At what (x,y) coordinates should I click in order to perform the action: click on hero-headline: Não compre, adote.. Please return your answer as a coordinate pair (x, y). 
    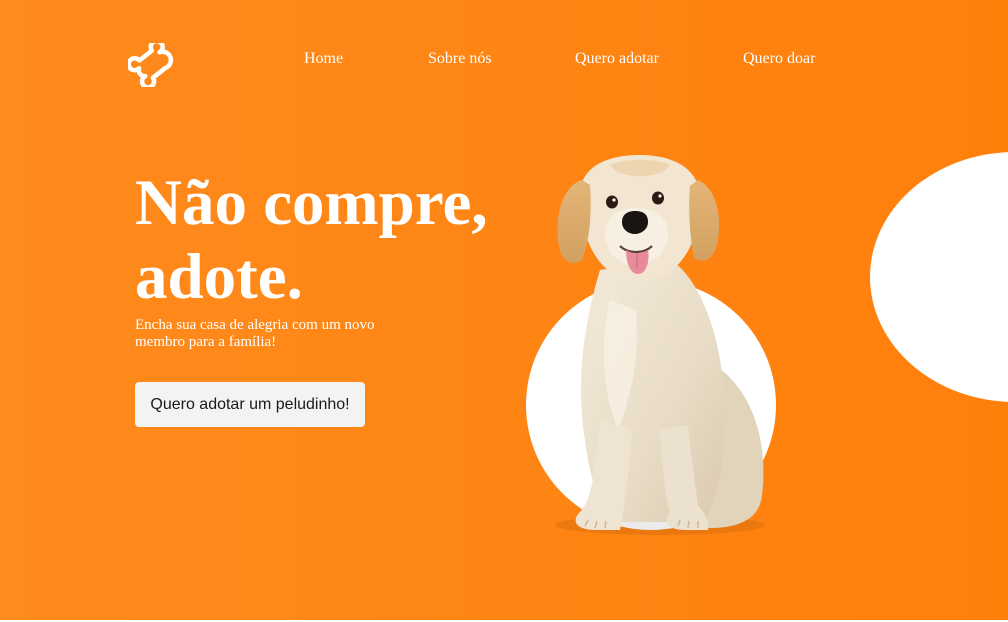
    Looking at the image, I should click on (311, 240).